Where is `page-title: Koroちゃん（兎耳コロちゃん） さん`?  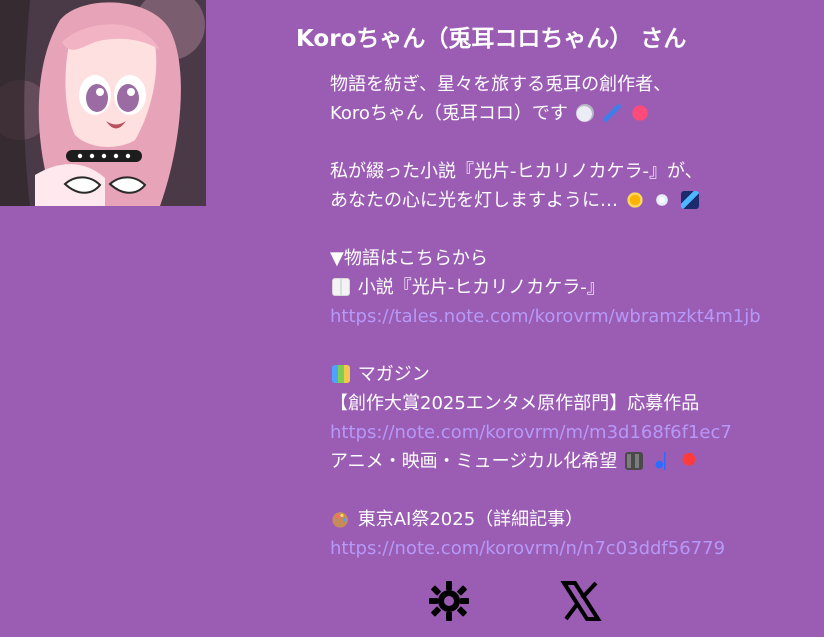 page-title: Koroちゃん（兎耳コロちゃん） さん is located at coordinates (491, 39).